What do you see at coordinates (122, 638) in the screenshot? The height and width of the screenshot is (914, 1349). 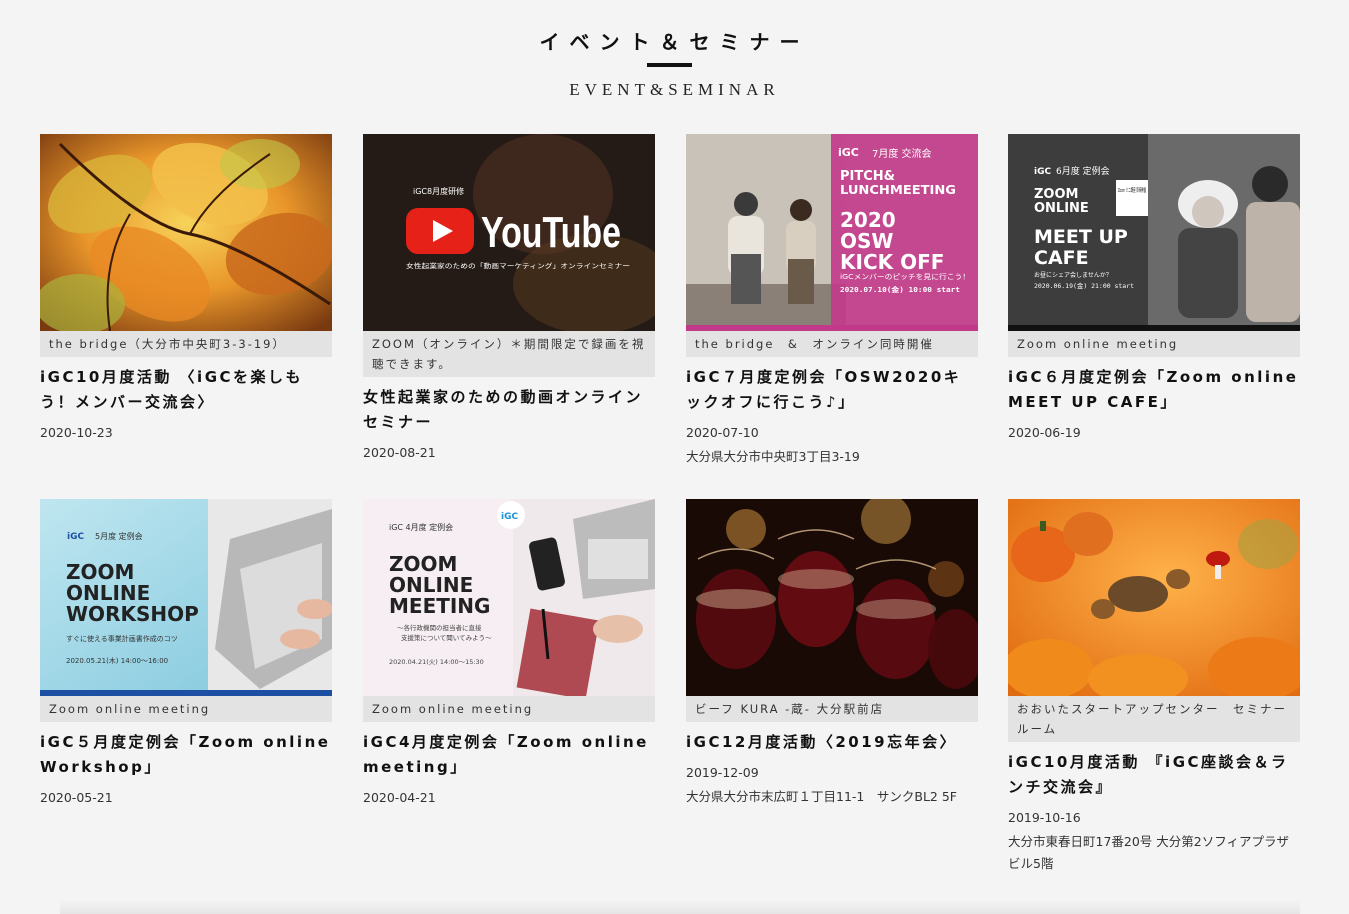 I see `thumb-subtitle: すぐに使える事業計画書作成のコツ` at bounding box center [122, 638].